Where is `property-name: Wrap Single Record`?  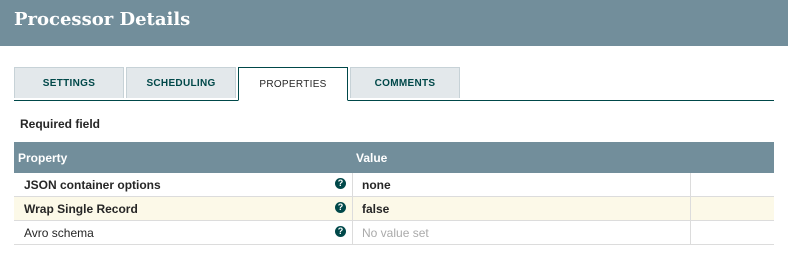
property-name: Wrap Single Record is located at coordinates (81, 209).